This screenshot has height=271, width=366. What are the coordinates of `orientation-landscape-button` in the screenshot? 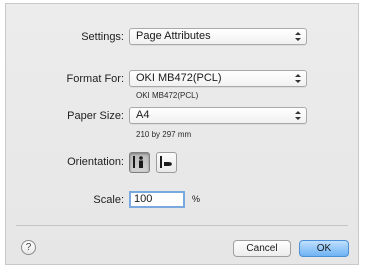 It's located at (166, 162).